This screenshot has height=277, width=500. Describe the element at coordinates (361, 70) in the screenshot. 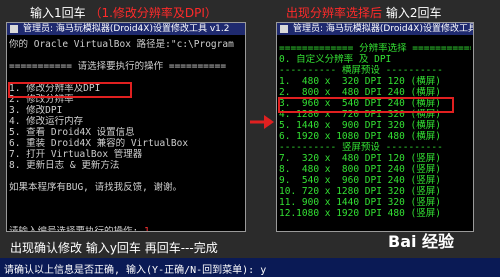

I see `right-terminal-line: ---------- 横屏预设 ----------` at that location.